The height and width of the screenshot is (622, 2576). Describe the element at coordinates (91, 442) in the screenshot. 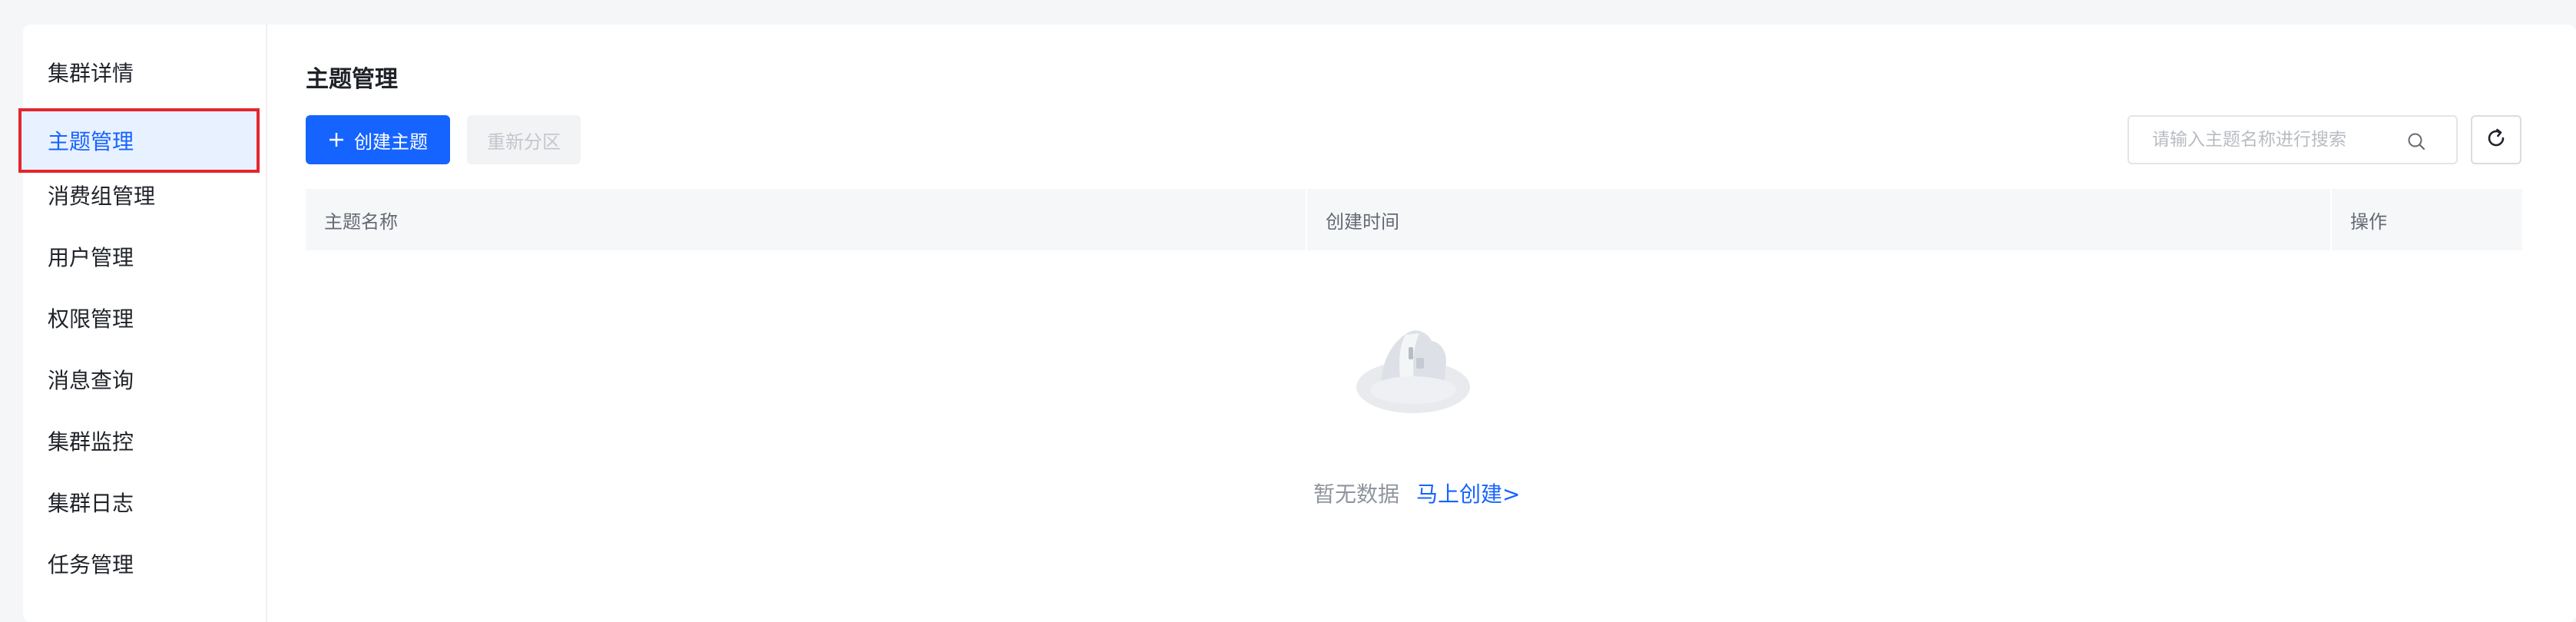

I see `sidebar-item-label: 集群监控` at that location.